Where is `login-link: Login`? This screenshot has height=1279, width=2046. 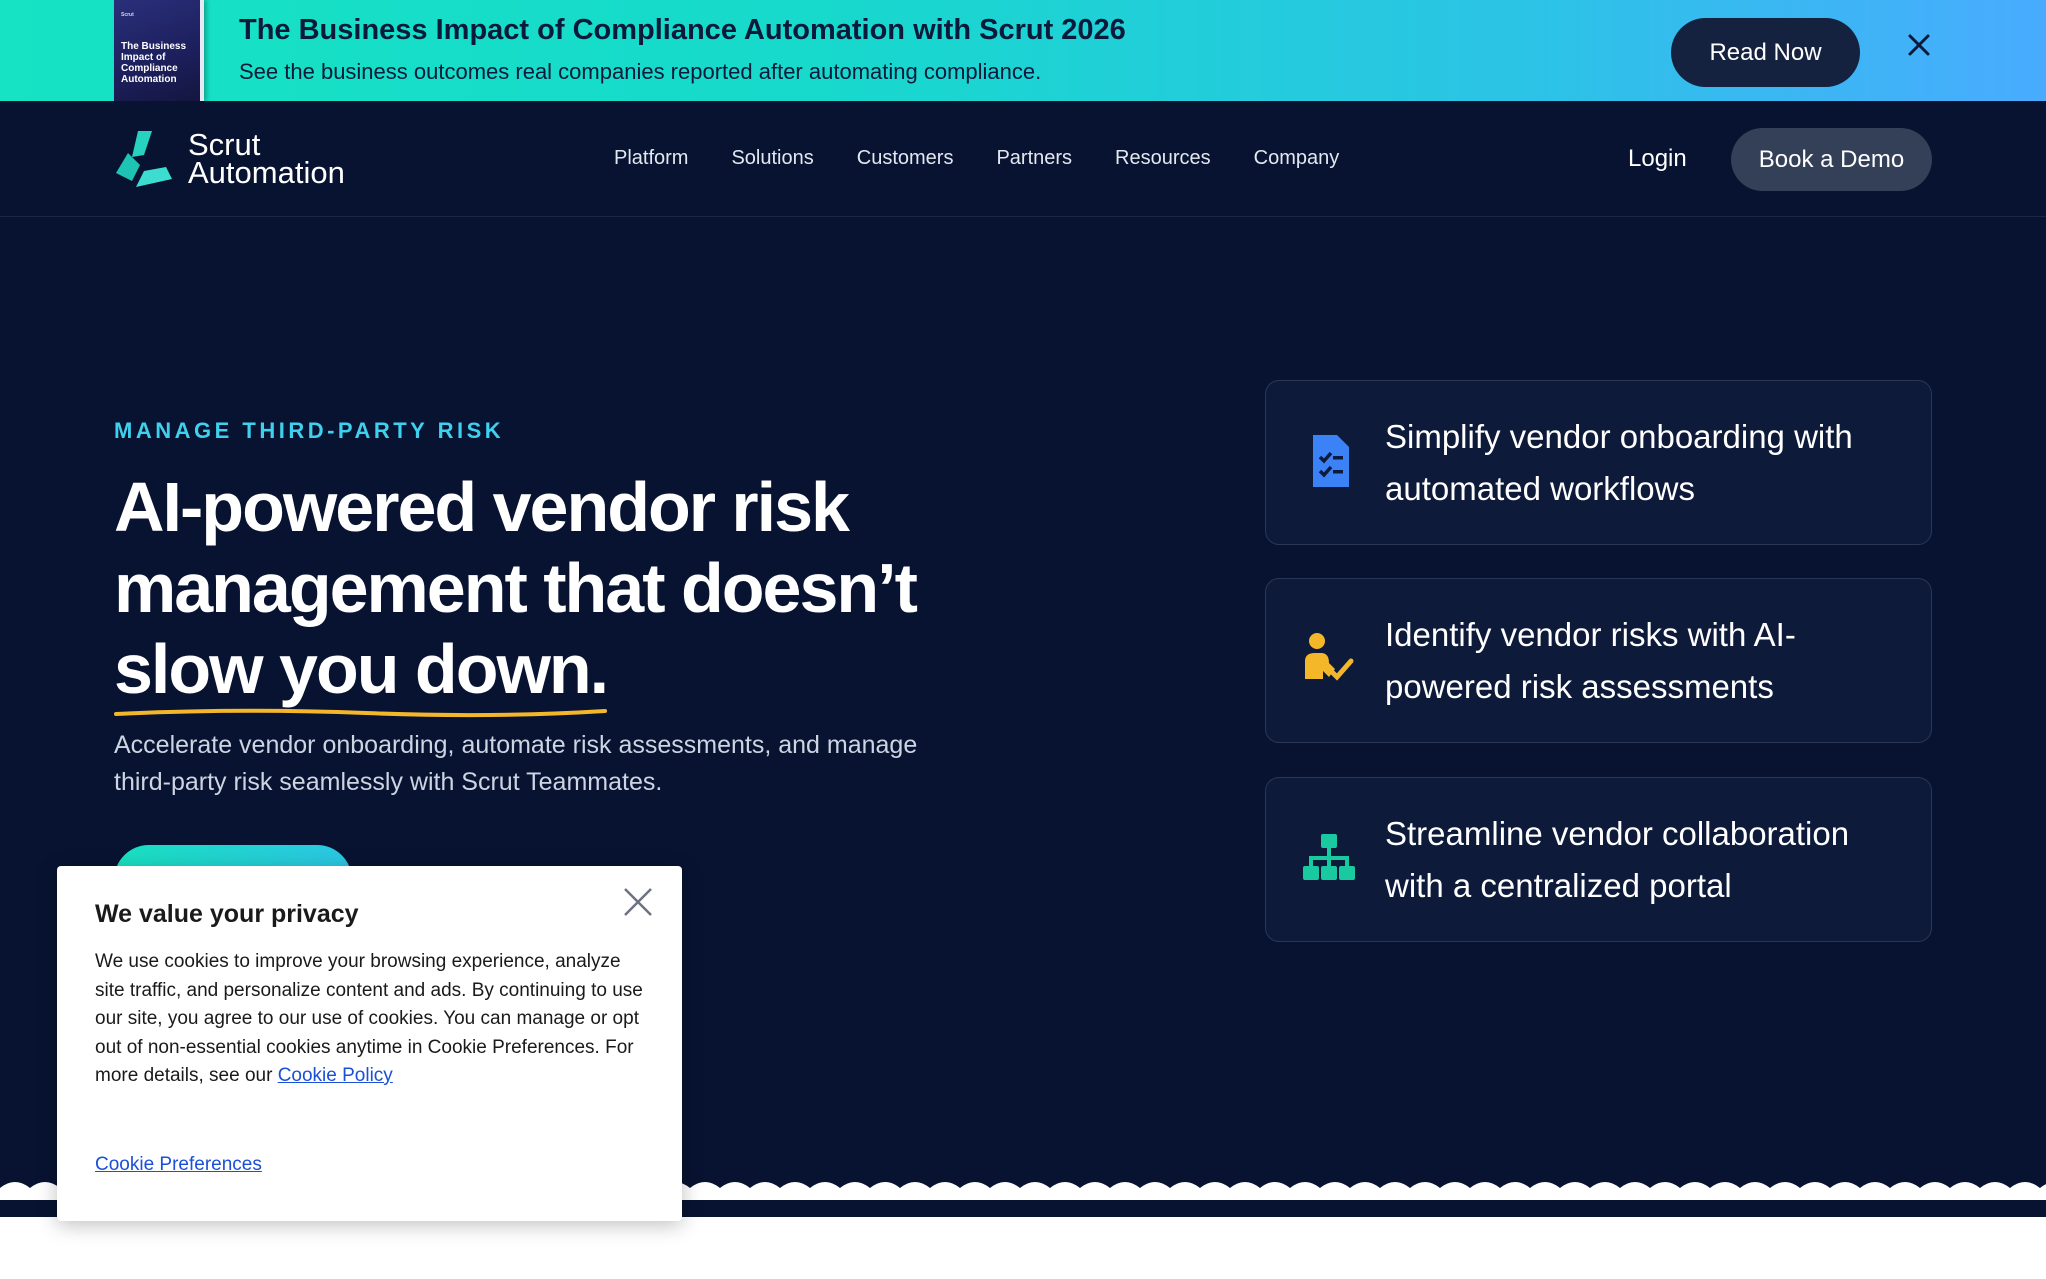
login-link: Login is located at coordinates (1657, 159).